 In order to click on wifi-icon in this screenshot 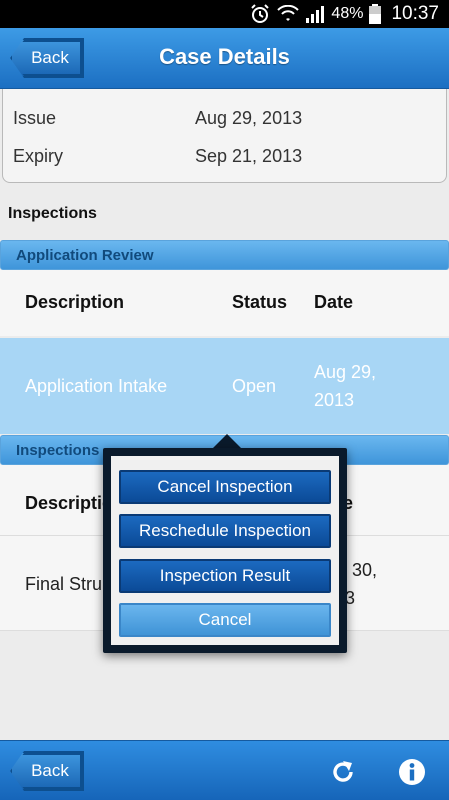, I will do `click(288, 14)`.